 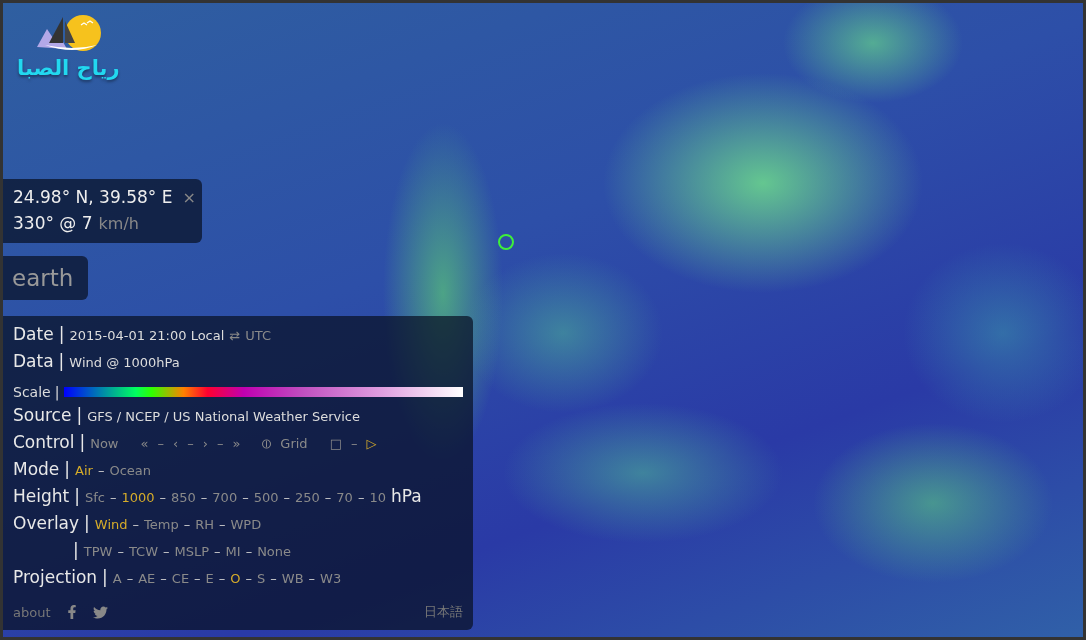 I want to click on menu-option: Ocean, so click(x=130, y=470).